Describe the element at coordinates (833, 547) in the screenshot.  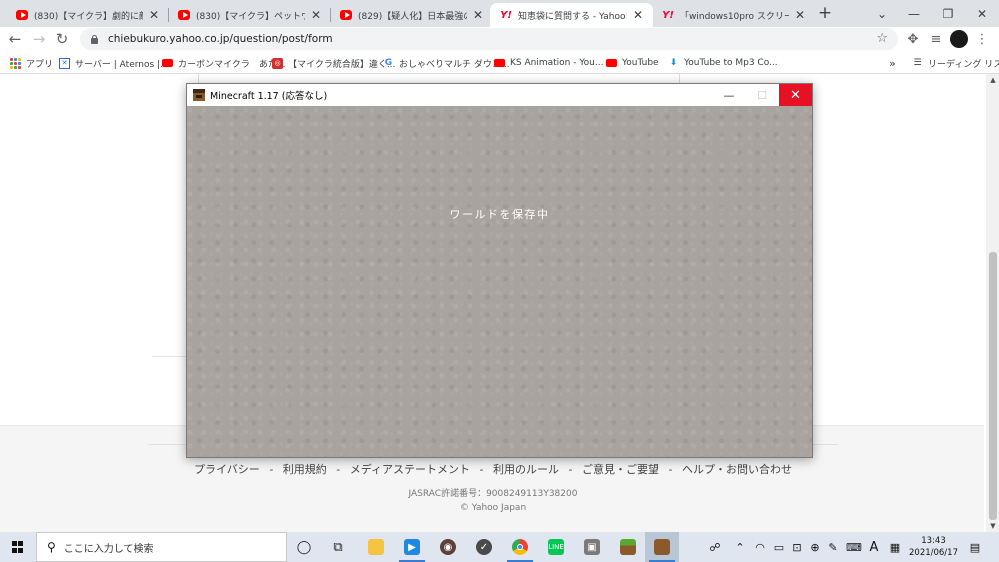
I see `pen-icon: ✎` at that location.